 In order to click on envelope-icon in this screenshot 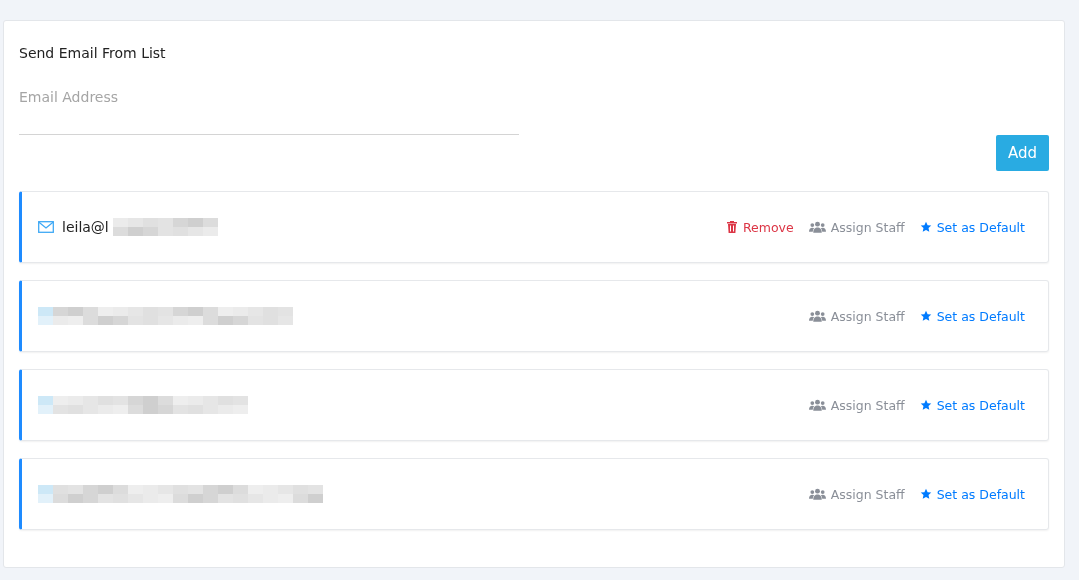, I will do `click(46, 227)`.